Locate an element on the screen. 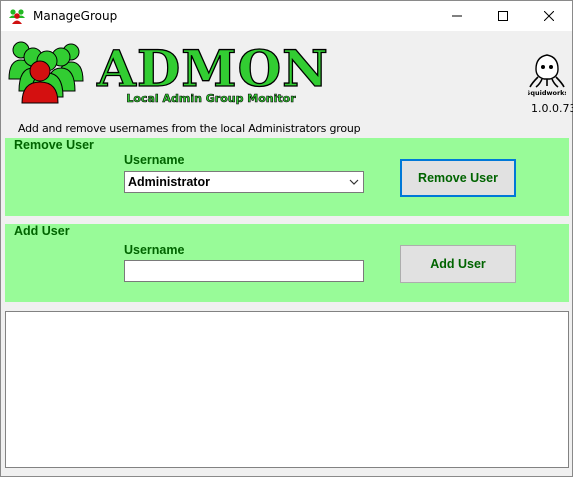 The height and width of the screenshot is (477, 573). maximize-button is located at coordinates (503, 16).